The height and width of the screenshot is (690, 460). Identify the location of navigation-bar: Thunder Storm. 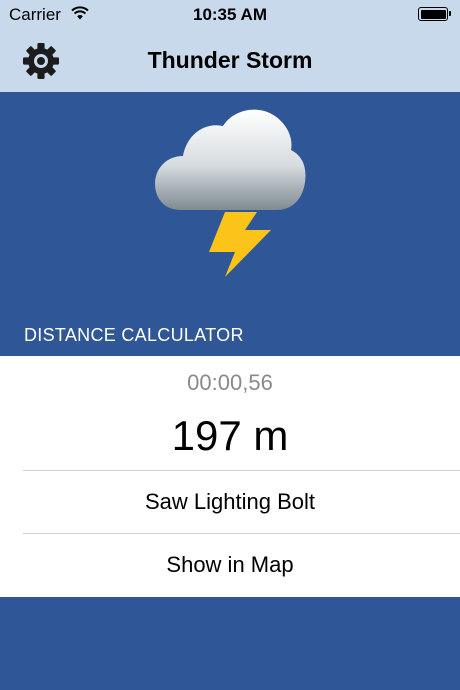
(230, 61).